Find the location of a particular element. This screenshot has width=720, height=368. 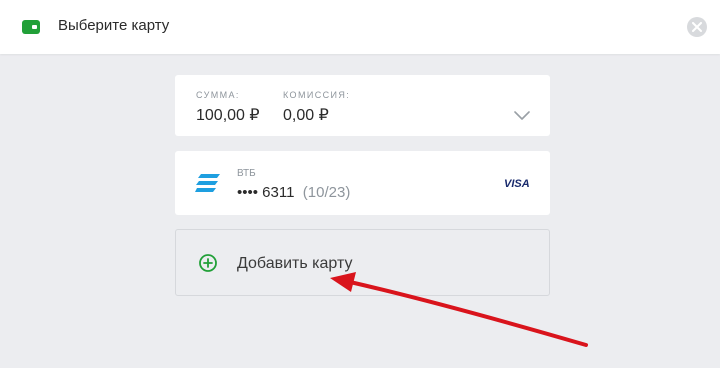

bank-name: ВТБ is located at coordinates (246, 173).